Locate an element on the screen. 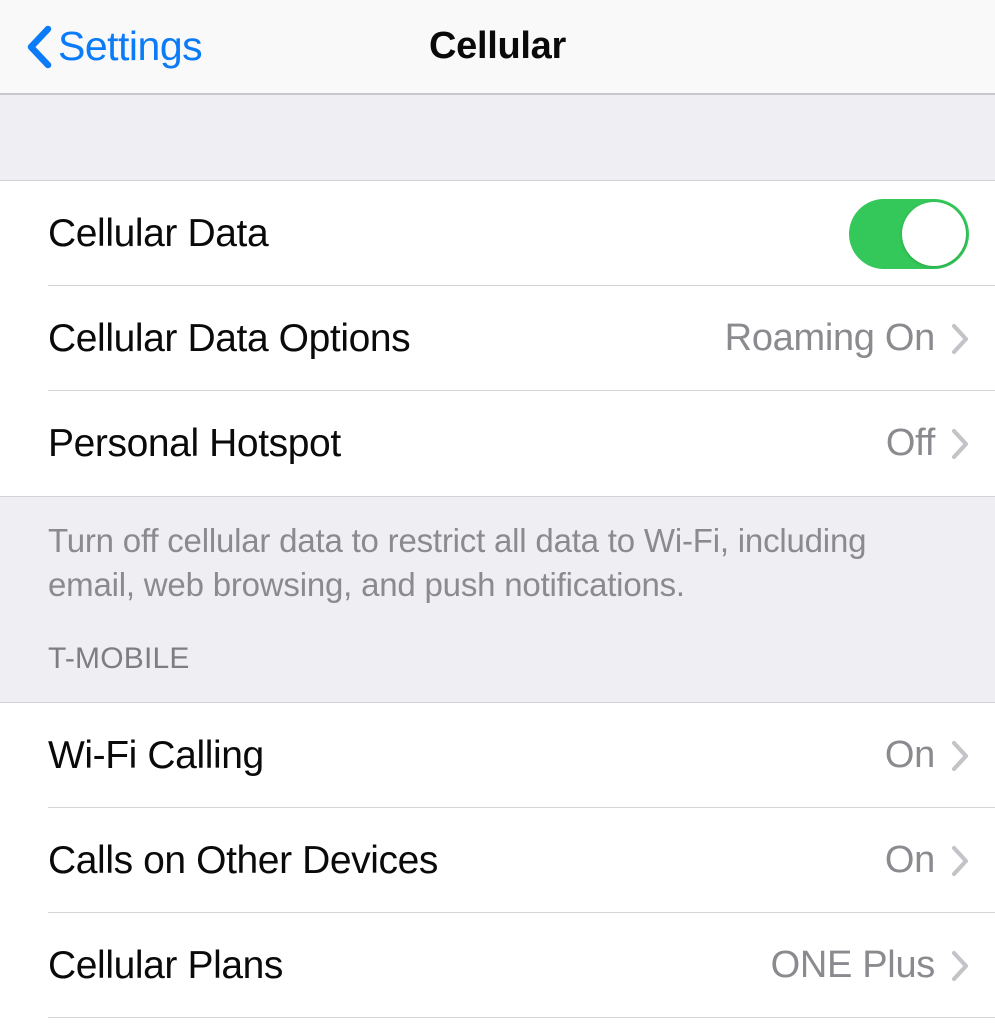  row-accessory is located at coordinates (909, 233).